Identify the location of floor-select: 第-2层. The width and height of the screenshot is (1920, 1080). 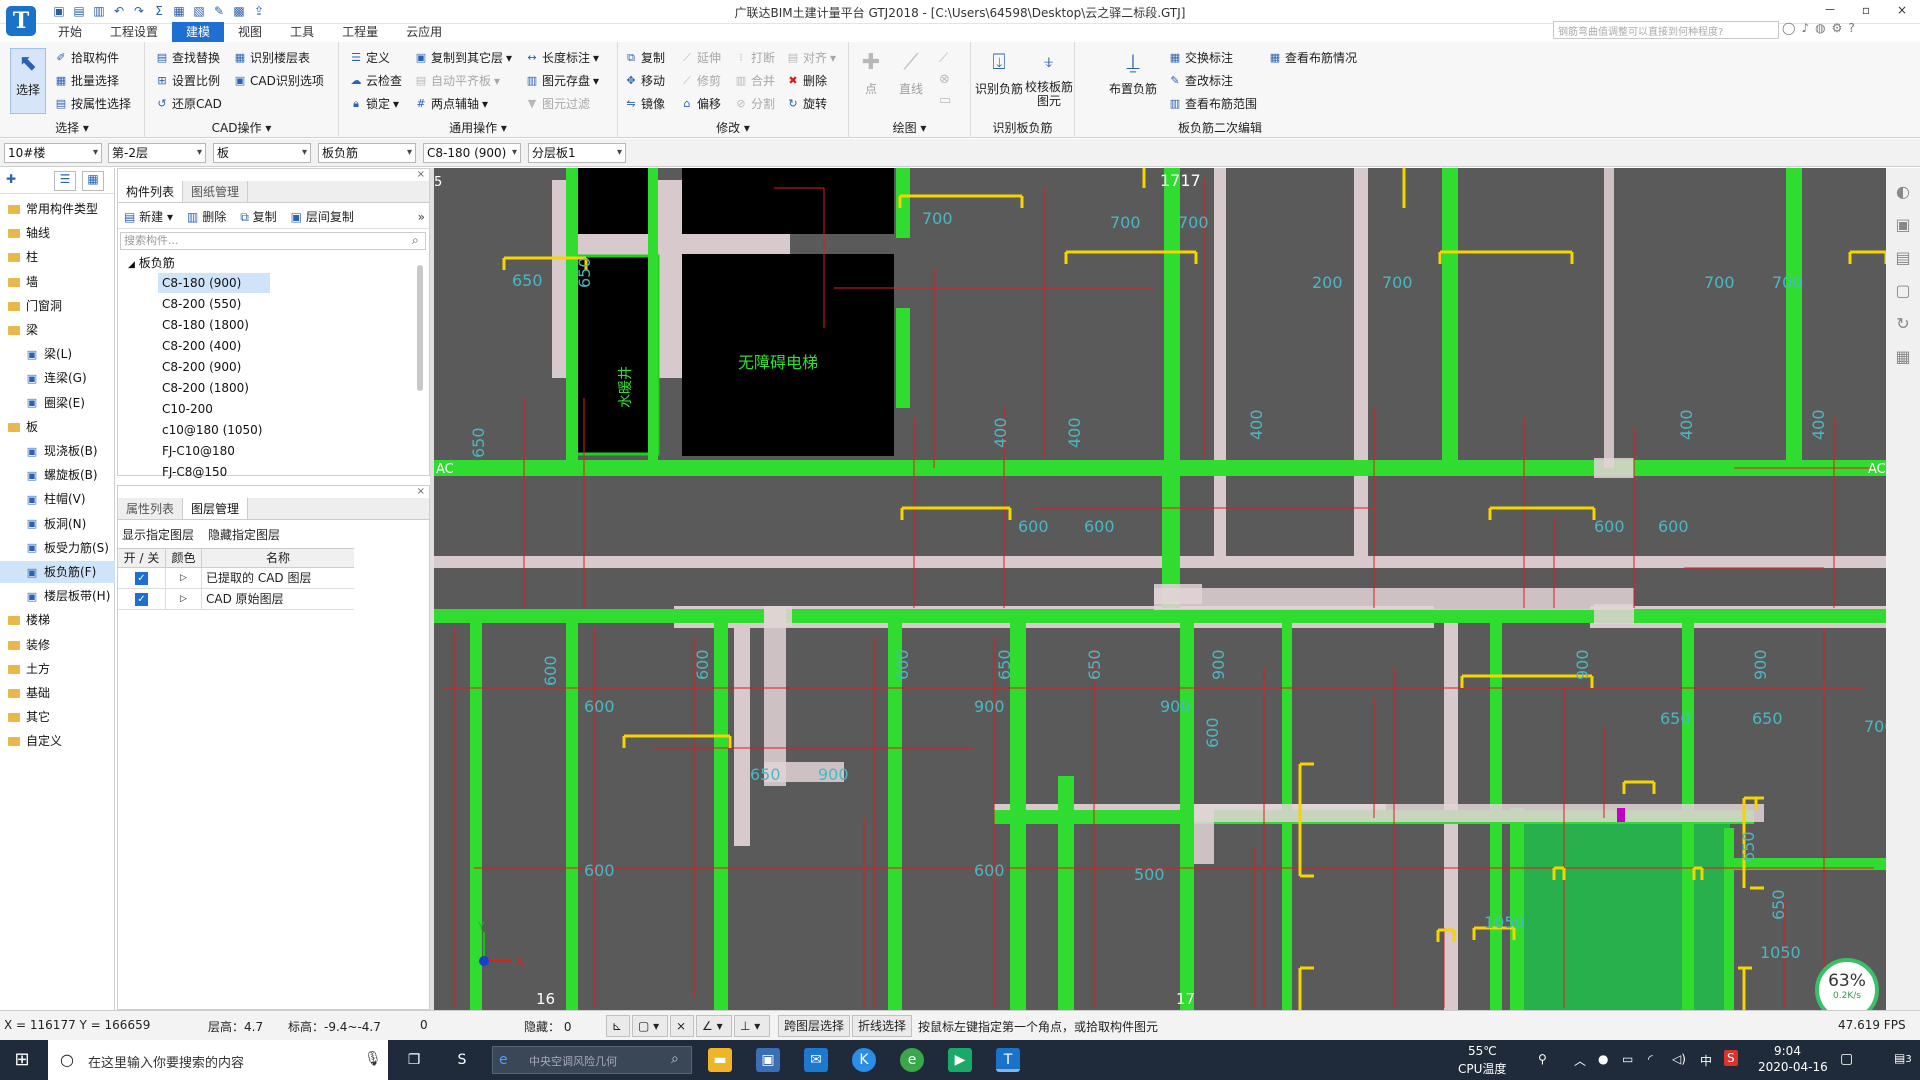
(157, 153).